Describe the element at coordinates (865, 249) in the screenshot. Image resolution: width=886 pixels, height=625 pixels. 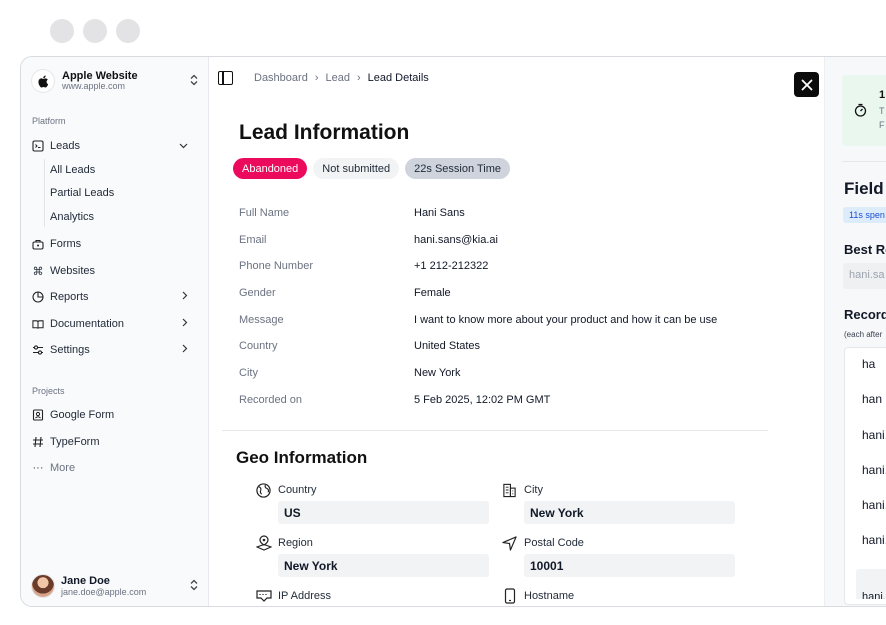
I see `best-record-label: Best Re` at that location.